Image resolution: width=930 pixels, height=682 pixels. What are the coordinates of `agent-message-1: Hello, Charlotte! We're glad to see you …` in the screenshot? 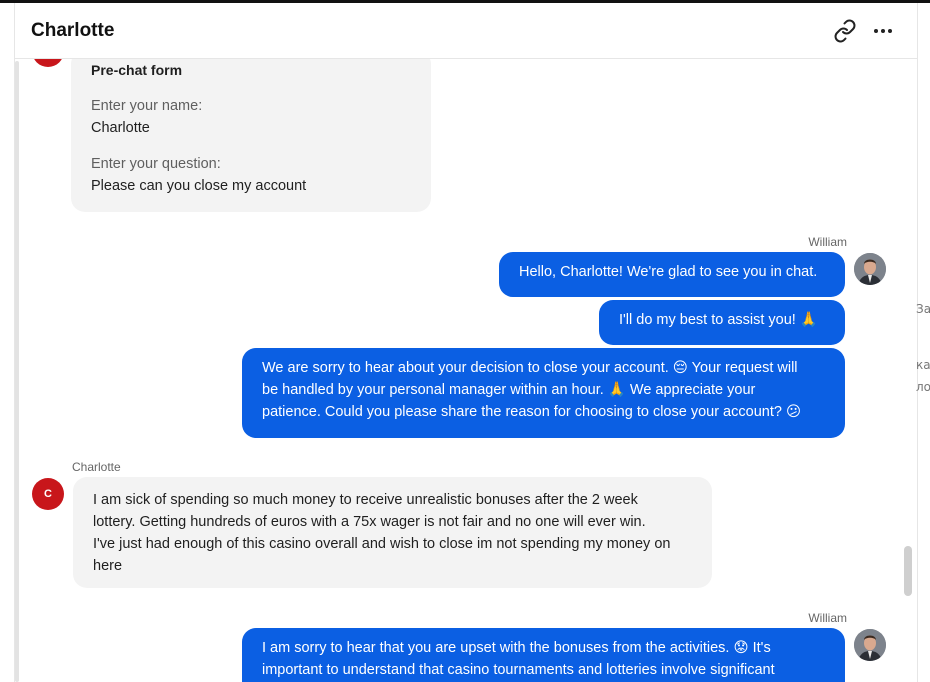 It's located at (672, 274).